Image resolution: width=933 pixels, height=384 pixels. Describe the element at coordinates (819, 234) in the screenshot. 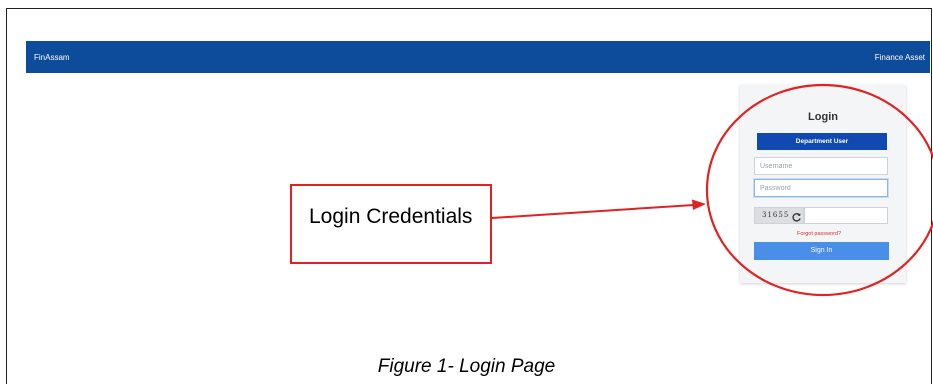

I see `forgot-password-link: Forgot password?` at that location.